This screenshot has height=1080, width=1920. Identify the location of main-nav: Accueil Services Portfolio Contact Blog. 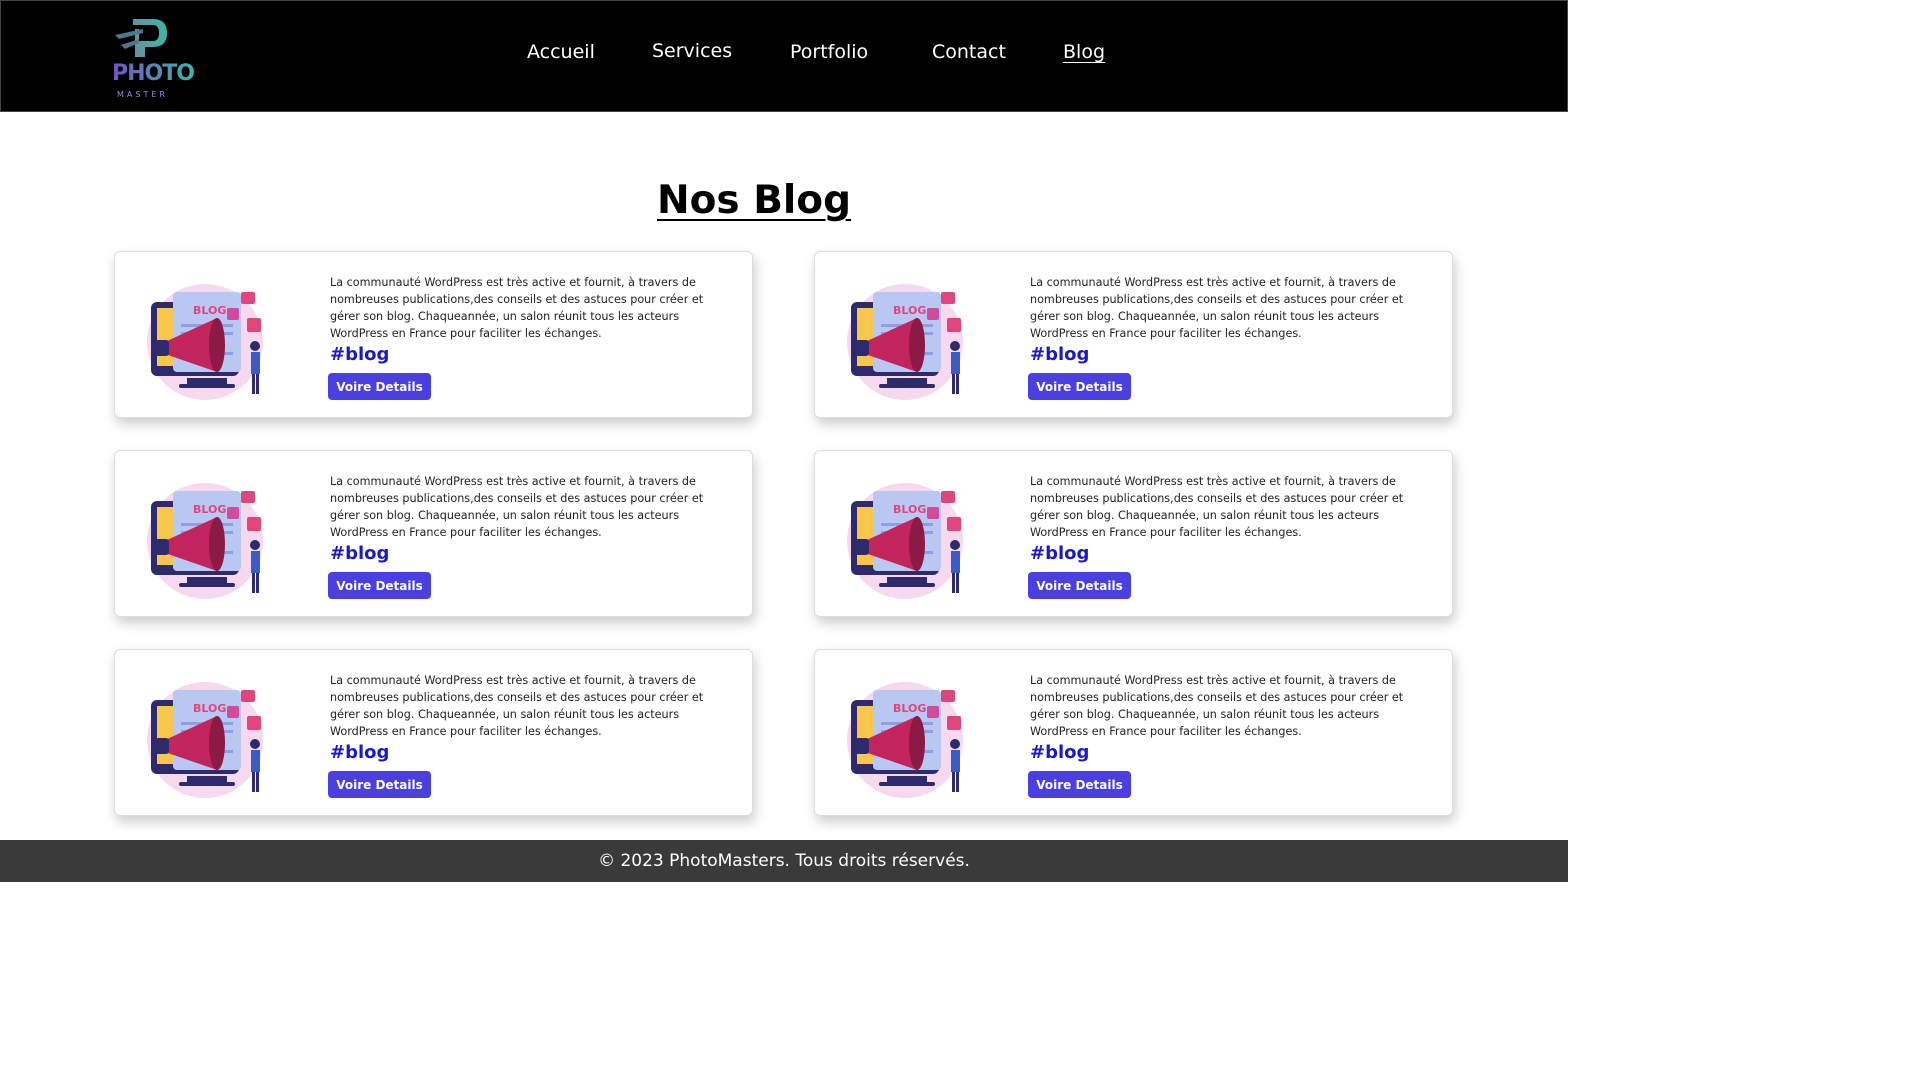
(785, 55).